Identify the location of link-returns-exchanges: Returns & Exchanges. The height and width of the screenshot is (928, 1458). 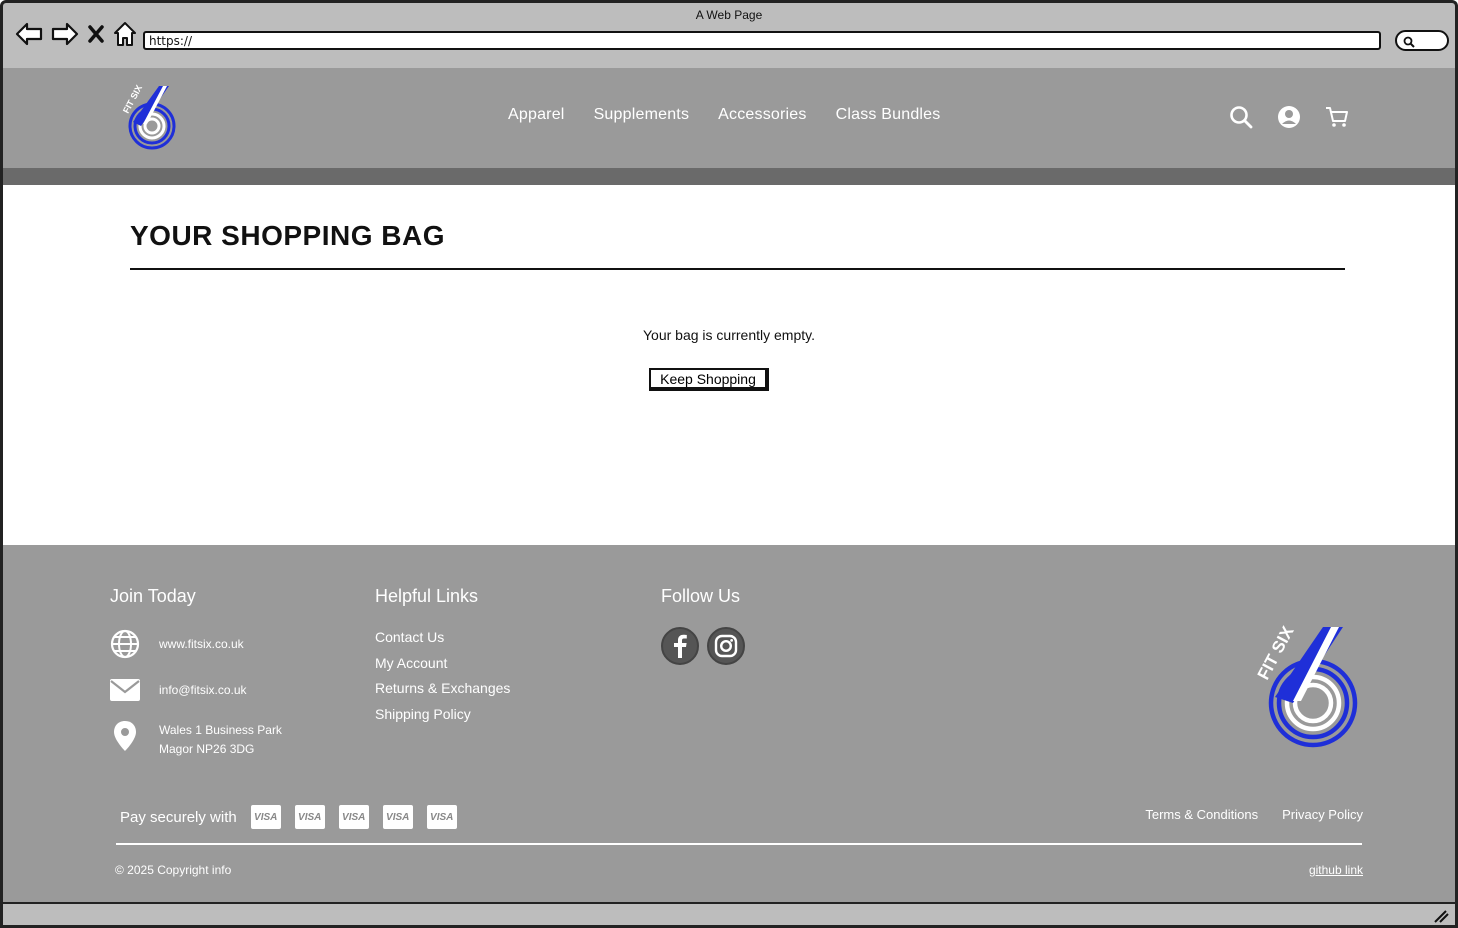
(442, 689).